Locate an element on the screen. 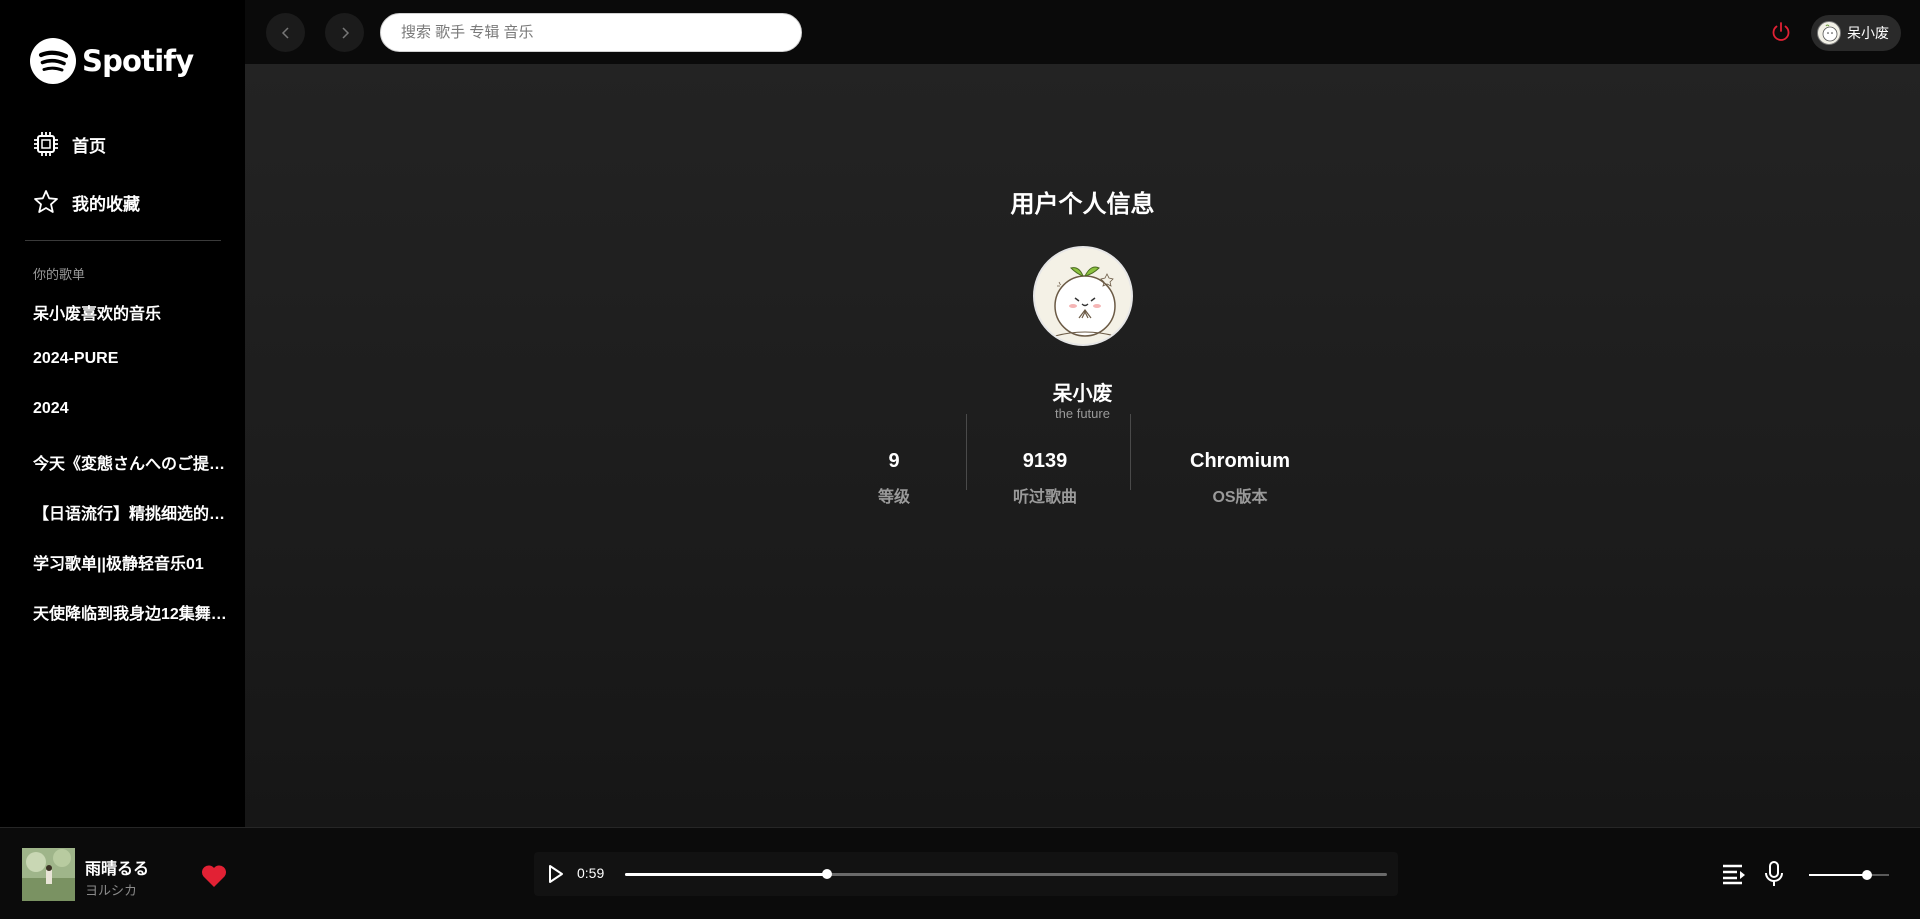 The height and width of the screenshot is (919, 1920). profile-avatar is located at coordinates (1083, 296).